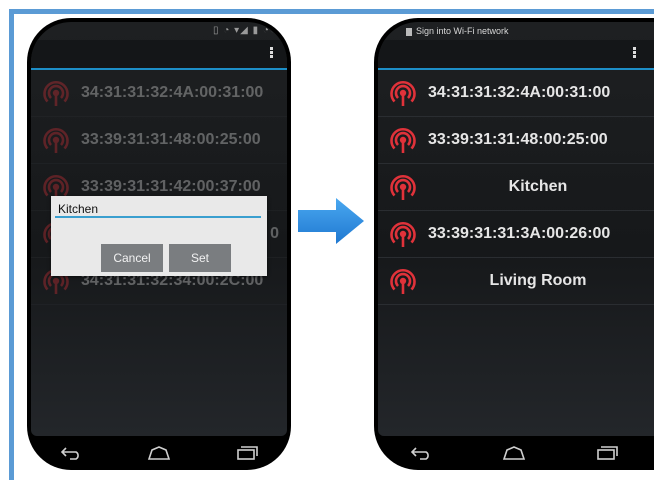  I want to click on status-bar: ▯ ◔ ▾◢ ▮ ◔◔, so click(159, 31).